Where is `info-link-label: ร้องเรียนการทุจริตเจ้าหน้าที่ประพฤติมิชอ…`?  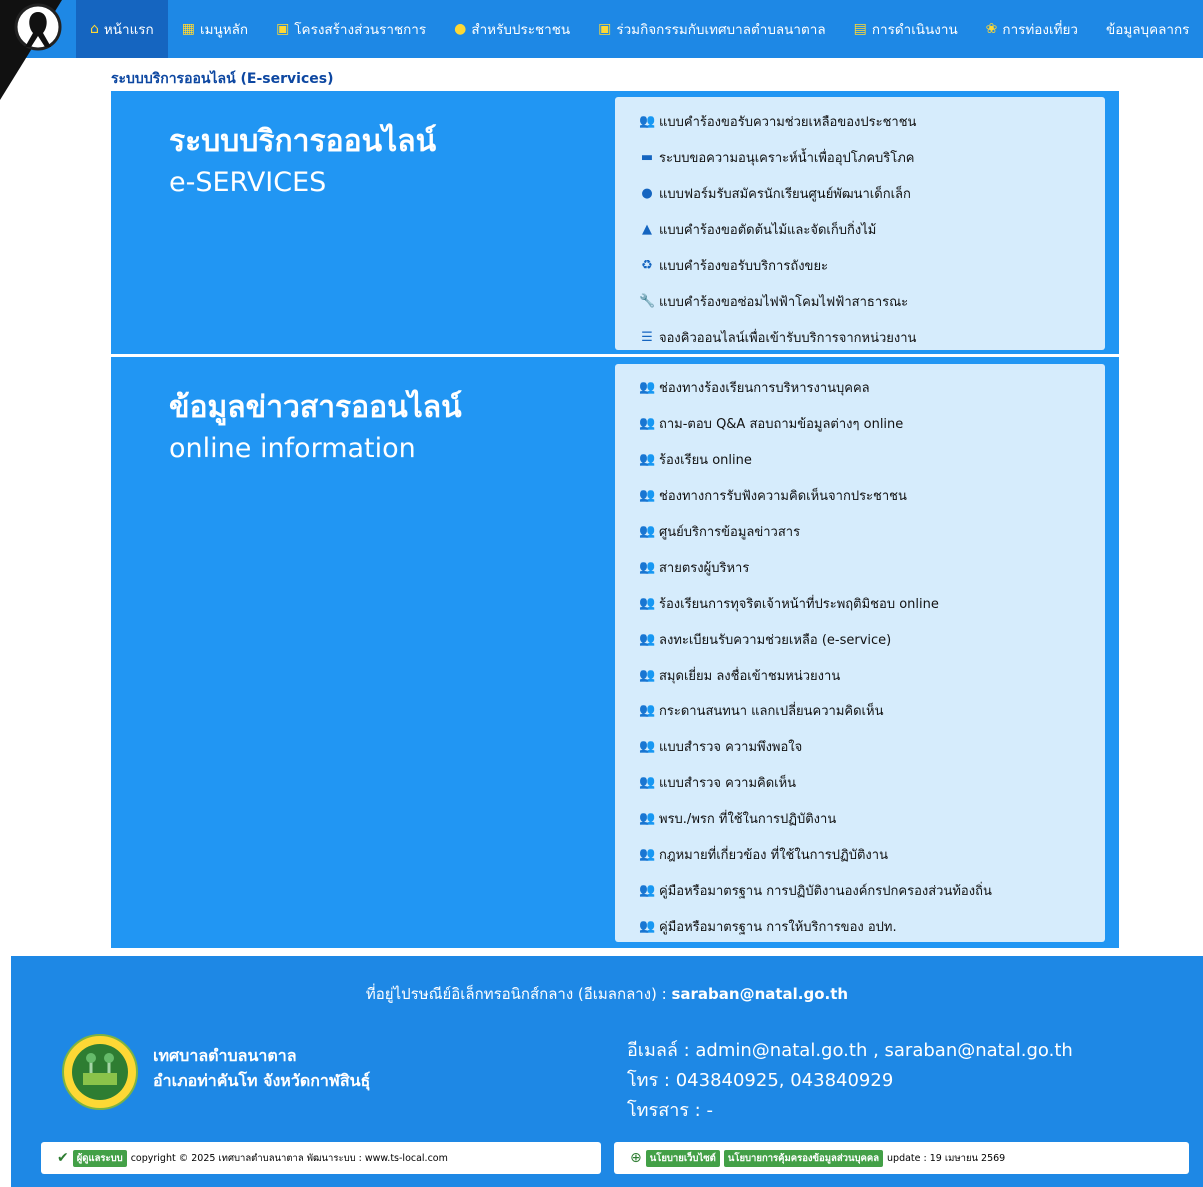
info-link-label: ร้องเรียนการทุจริตเจ้าหน้าที่ประพฤติมิชอ… is located at coordinates (799, 604).